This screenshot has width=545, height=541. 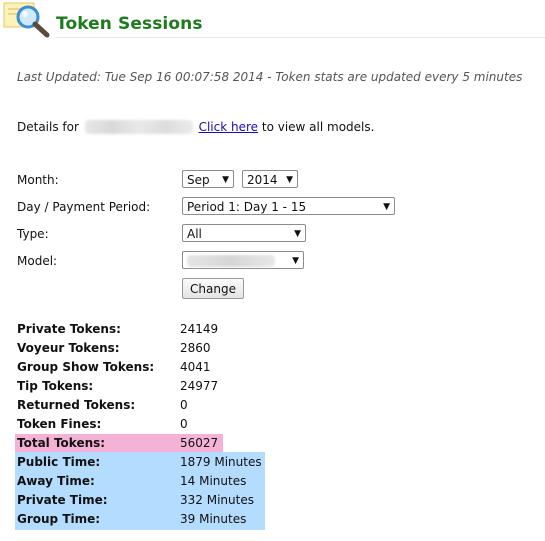 I want to click on stat-row: Tip Tokens: 24977, so click(x=167, y=386).